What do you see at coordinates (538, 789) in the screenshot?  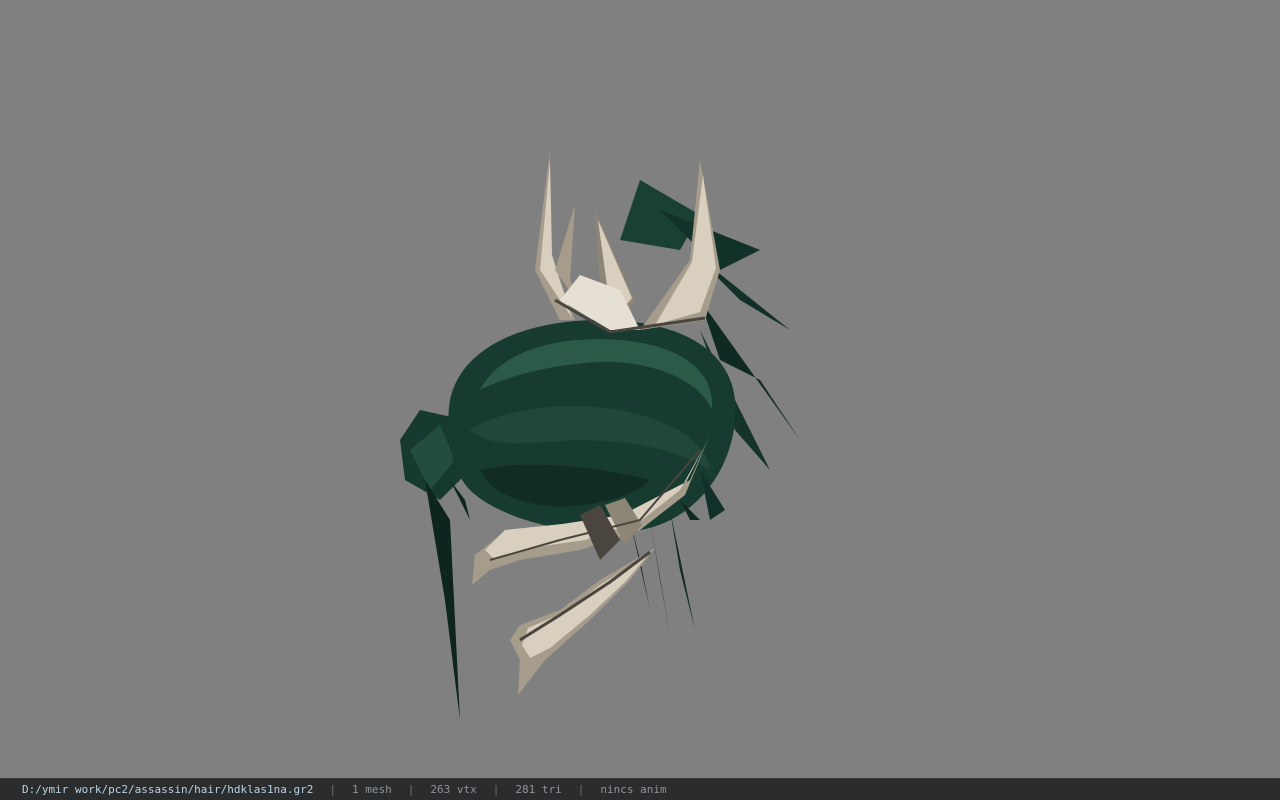 I see `triangle-count-text: 281 tri` at bounding box center [538, 789].